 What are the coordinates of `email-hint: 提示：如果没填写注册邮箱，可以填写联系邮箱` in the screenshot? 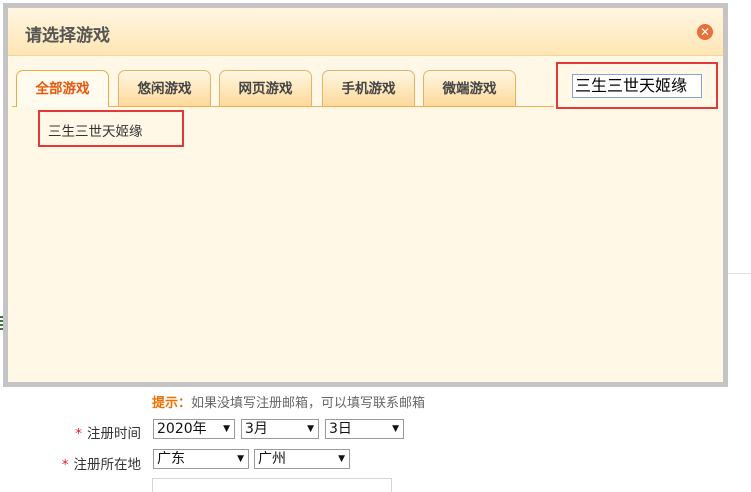 It's located at (288, 401).